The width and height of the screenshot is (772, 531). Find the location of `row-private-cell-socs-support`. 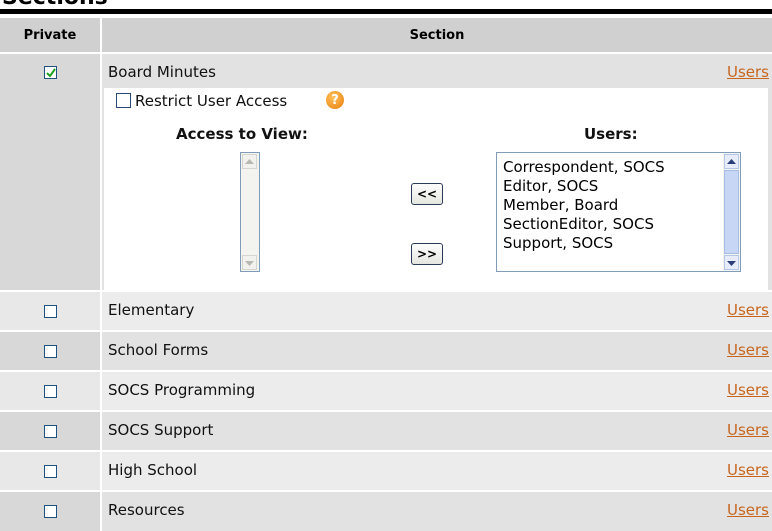

row-private-cell-socs-support is located at coordinates (50, 431).